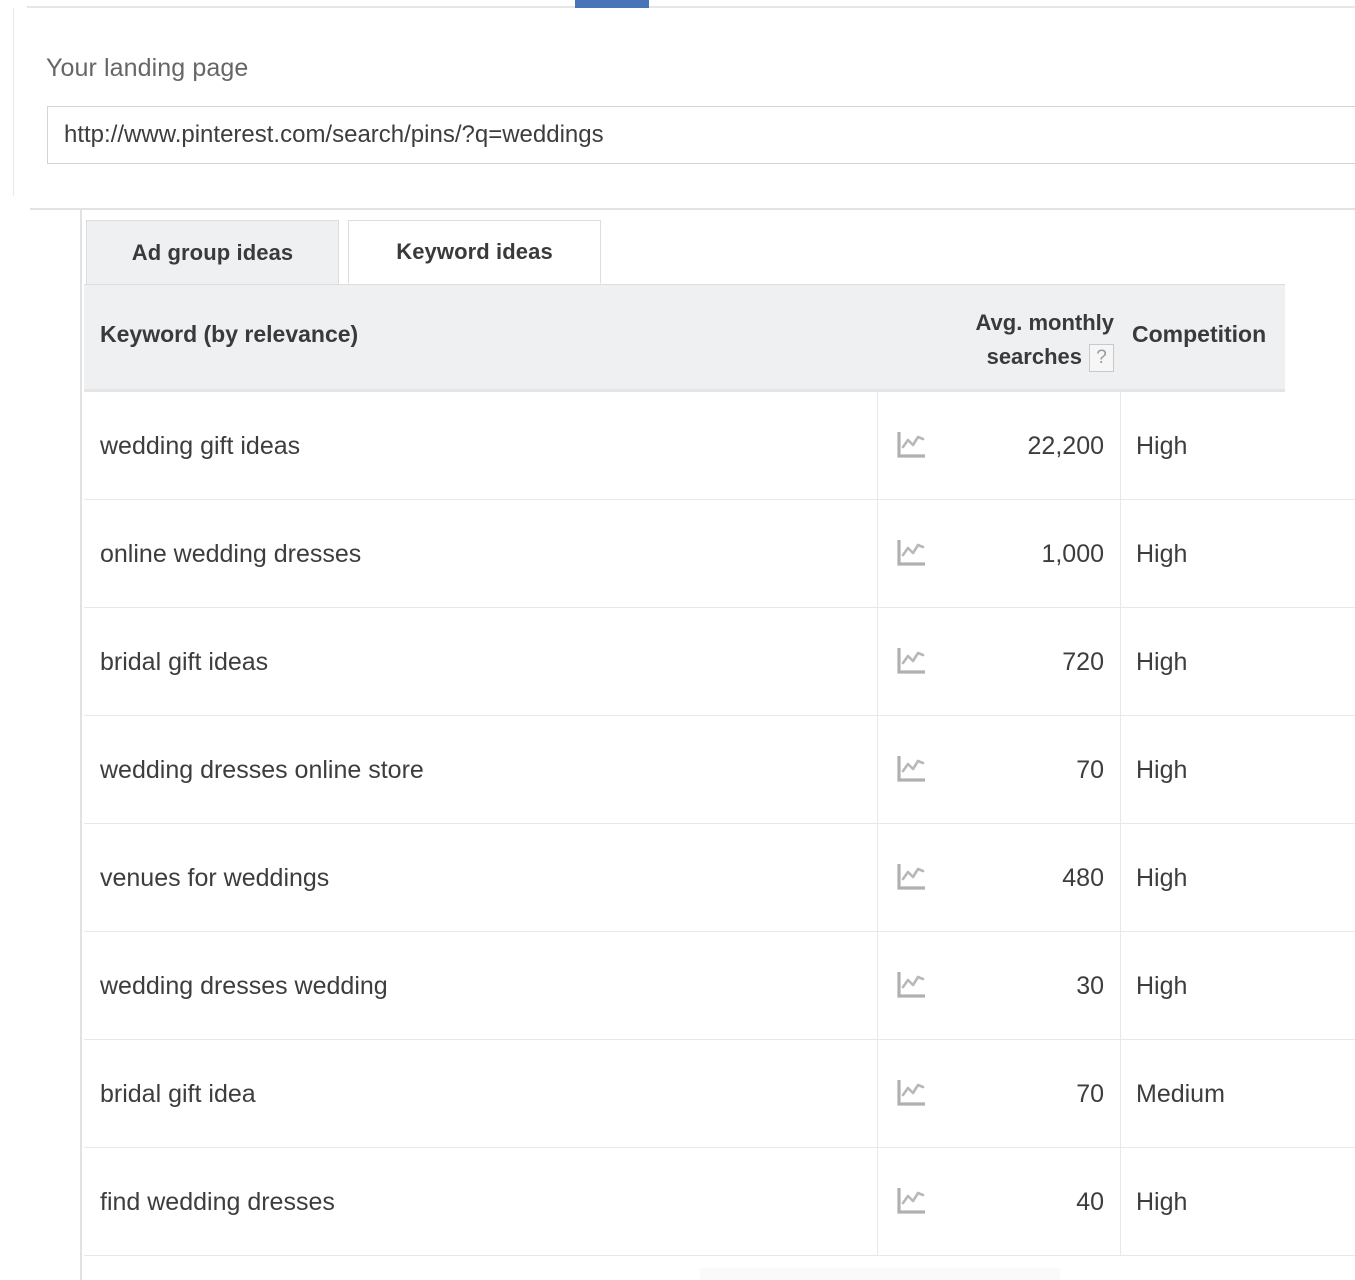 The width and height of the screenshot is (1355, 1280). Describe the element at coordinates (719, 1202) in the screenshot. I see `table-row: find wedding dresses 40 High` at that location.